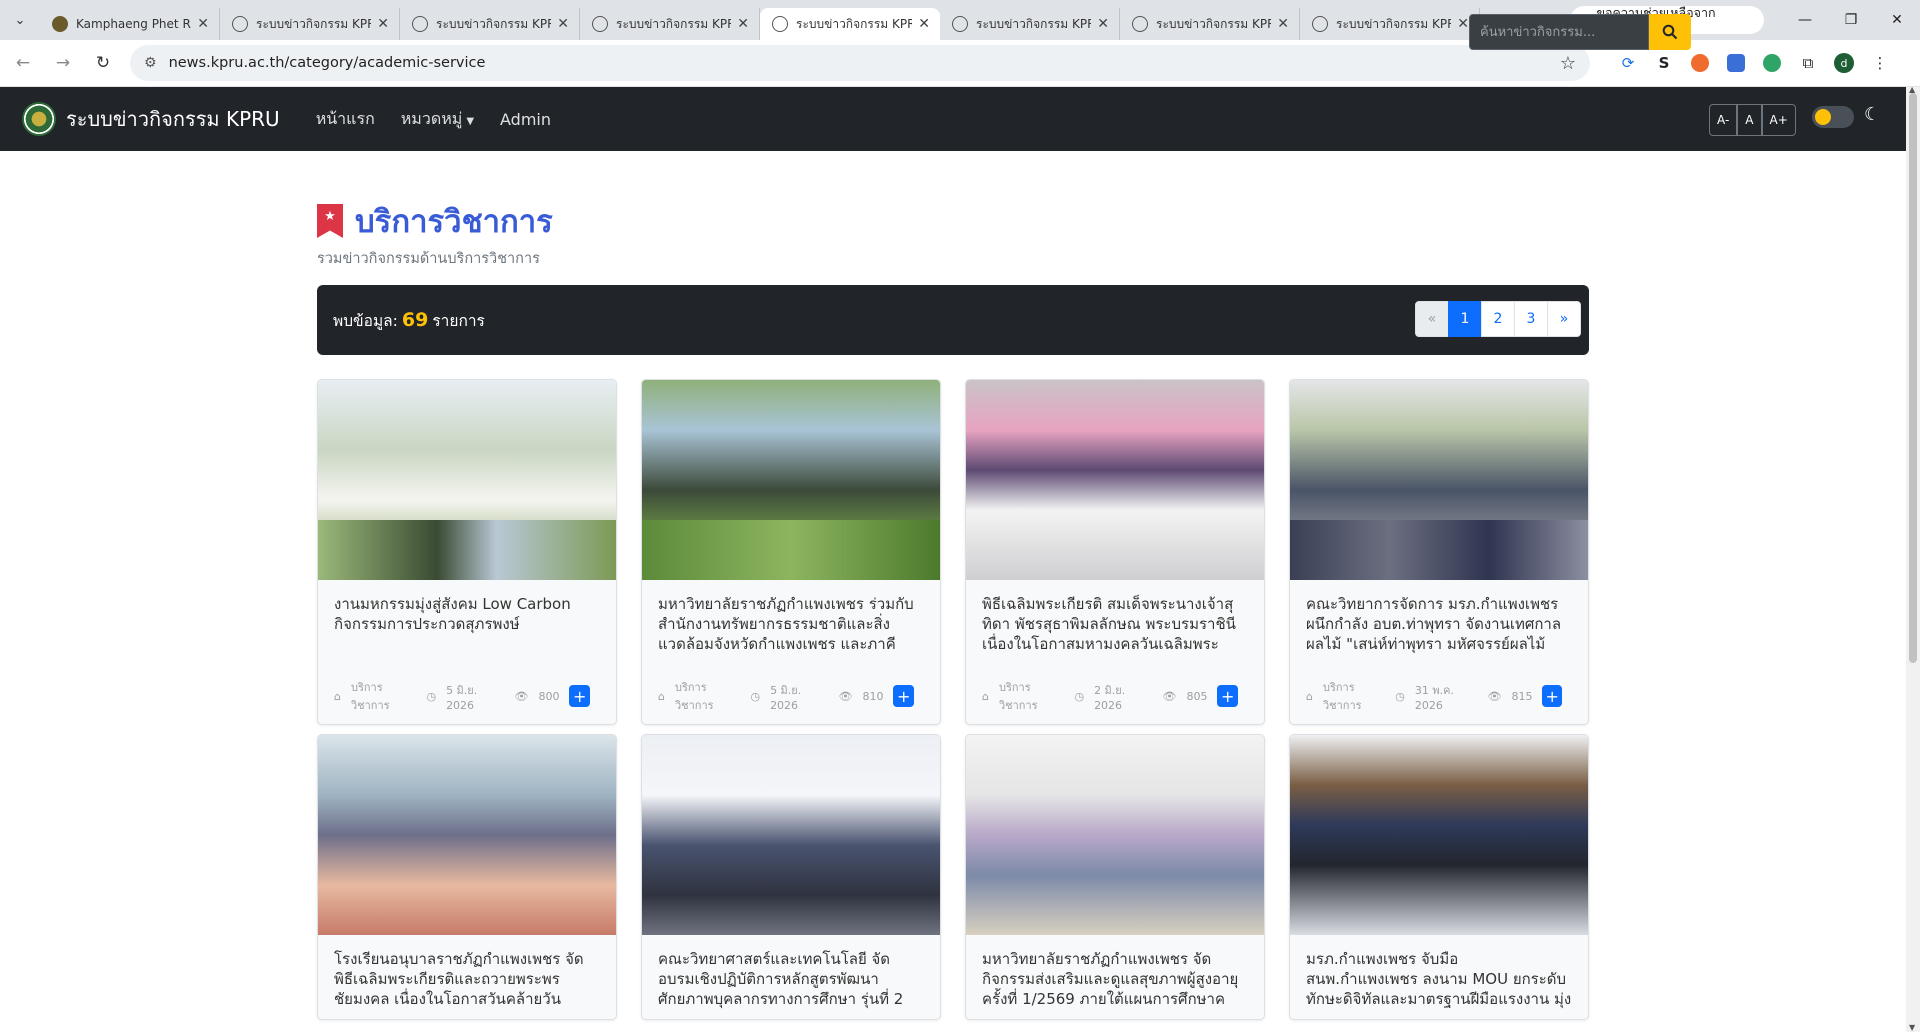 This screenshot has width=1920, height=1032. What do you see at coordinates (1851, 20) in the screenshot?
I see `restore-icon: ❐` at bounding box center [1851, 20].